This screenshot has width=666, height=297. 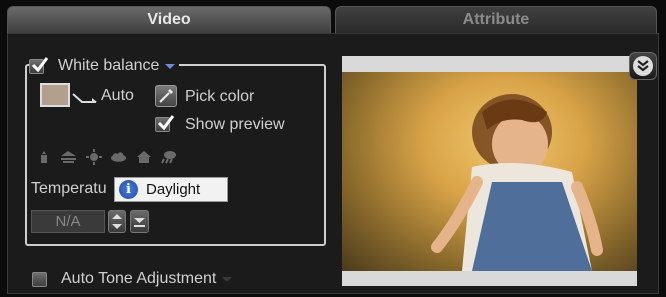 I want to click on temperature-label: Temperatu, so click(x=69, y=188).